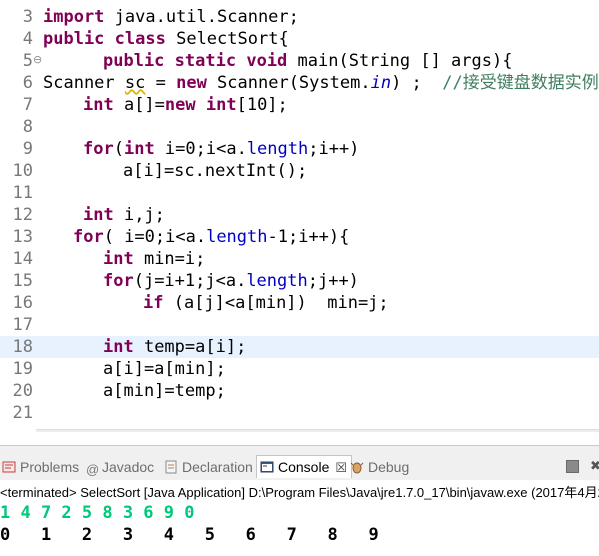  Describe the element at coordinates (22, 171) in the screenshot. I see `line-number: 10` at that location.